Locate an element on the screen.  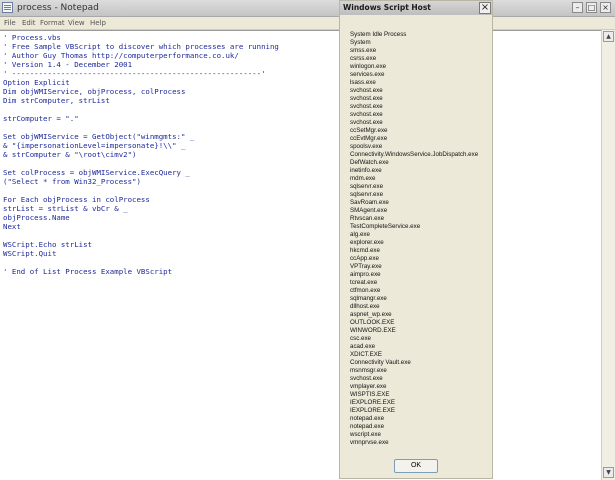
process-item: inetinfo.exe is located at coordinates (366, 170).